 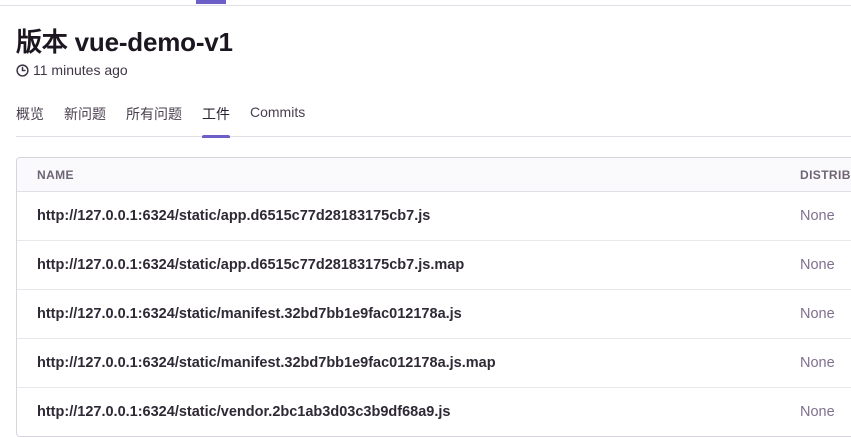 What do you see at coordinates (22, 70) in the screenshot?
I see `clock-icon` at bounding box center [22, 70].